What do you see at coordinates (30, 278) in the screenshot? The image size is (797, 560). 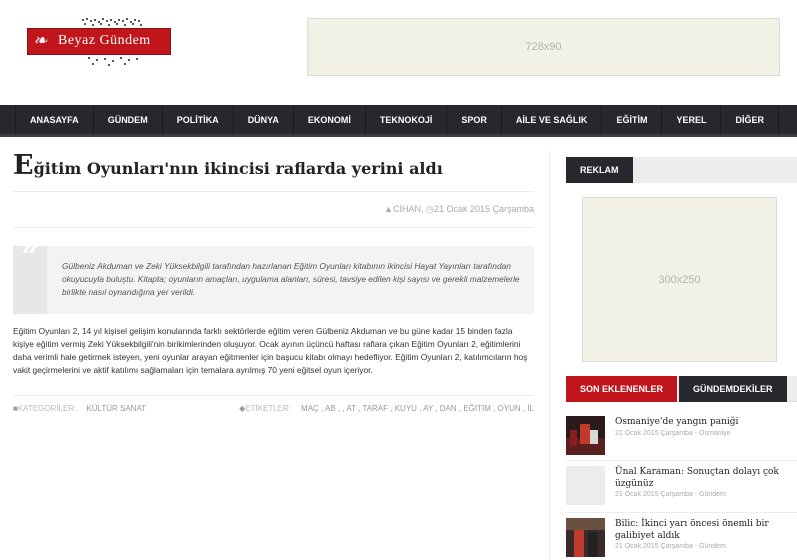 I see `quote-icon: “` at bounding box center [30, 278].